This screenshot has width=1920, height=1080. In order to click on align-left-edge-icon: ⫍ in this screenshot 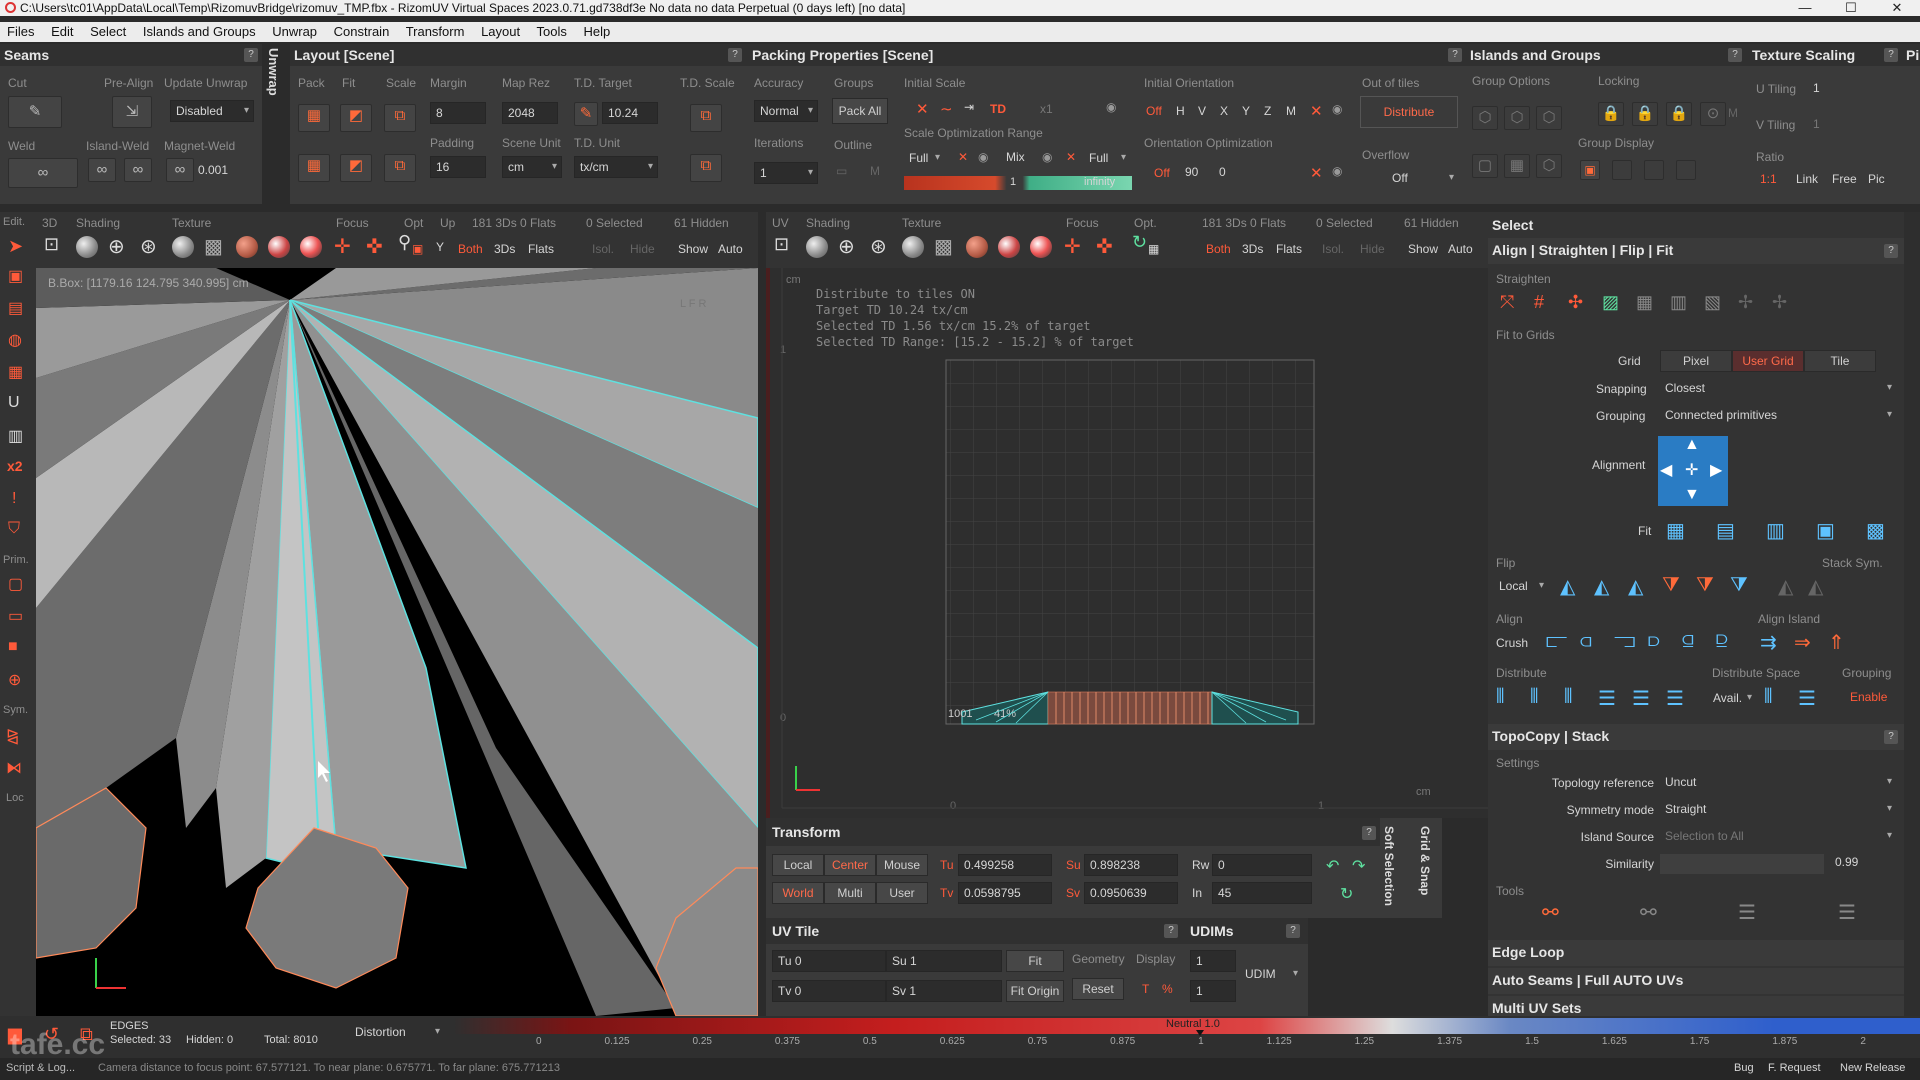, I will do `click(1556, 641)`.